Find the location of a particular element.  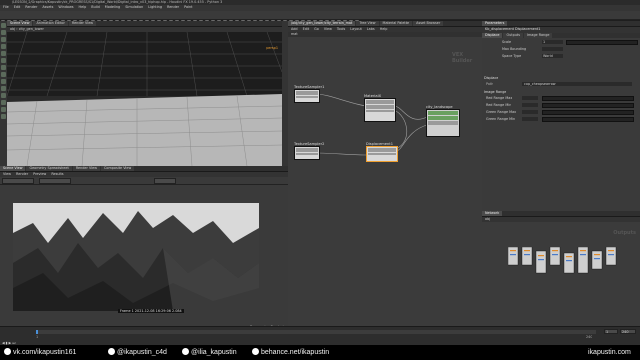

menu-item: Assets is located at coordinates (47, 7).